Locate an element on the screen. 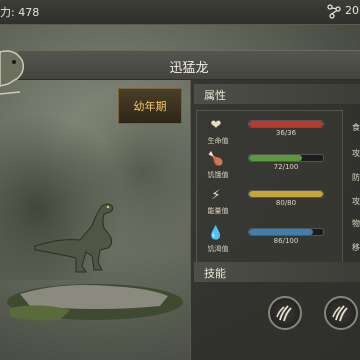 This screenshot has width=360, height=360. stat-hunger: 🍗 饥饿值 72/100 is located at coordinates (267, 165).